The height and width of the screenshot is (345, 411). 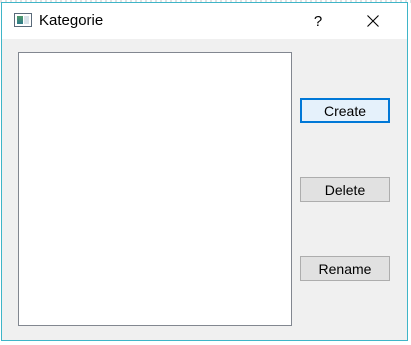 What do you see at coordinates (204, 21) in the screenshot?
I see `title-bar: Kategorie ?` at bounding box center [204, 21].